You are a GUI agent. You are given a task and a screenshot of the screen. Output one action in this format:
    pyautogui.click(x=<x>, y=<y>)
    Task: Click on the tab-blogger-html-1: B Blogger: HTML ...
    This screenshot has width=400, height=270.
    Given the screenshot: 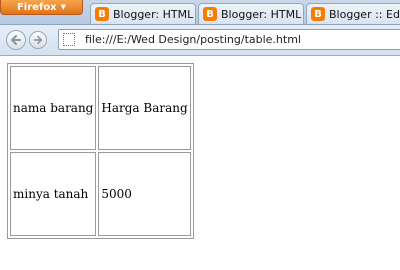 What is the action you would take?
    pyautogui.click(x=143, y=13)
    